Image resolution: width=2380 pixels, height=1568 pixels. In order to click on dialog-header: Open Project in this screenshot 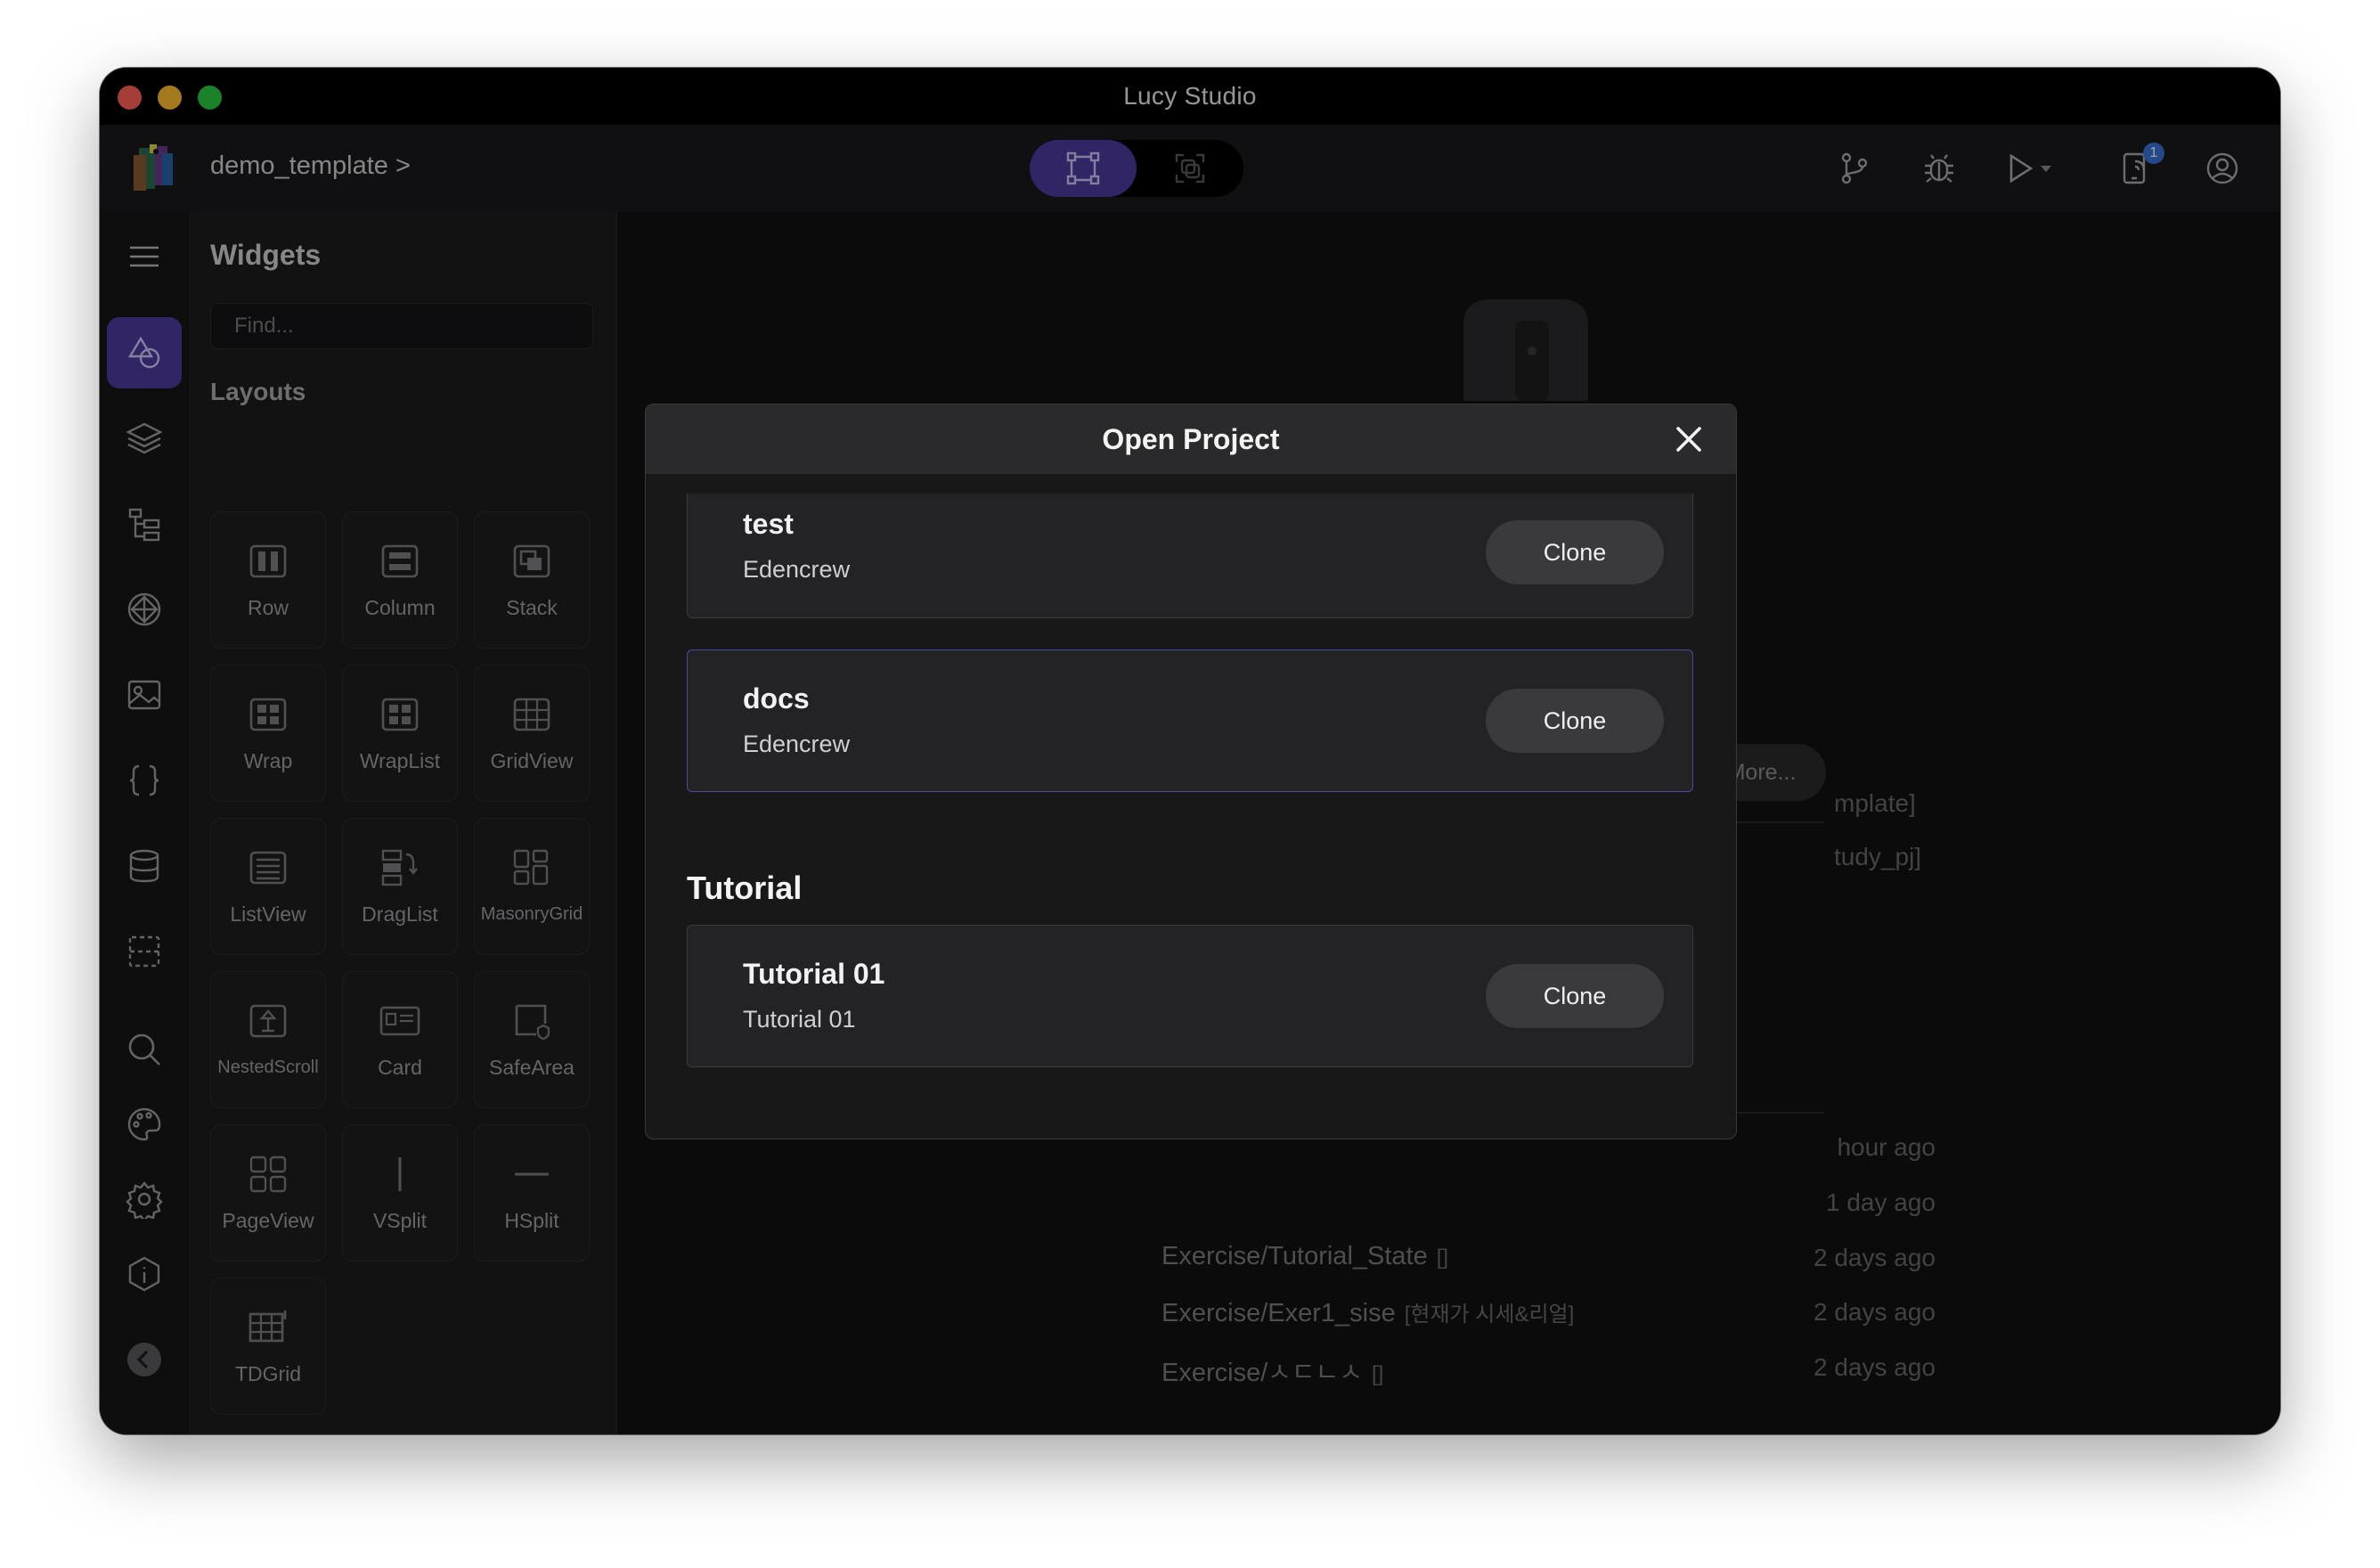, I will do `click(1191, 439)`.